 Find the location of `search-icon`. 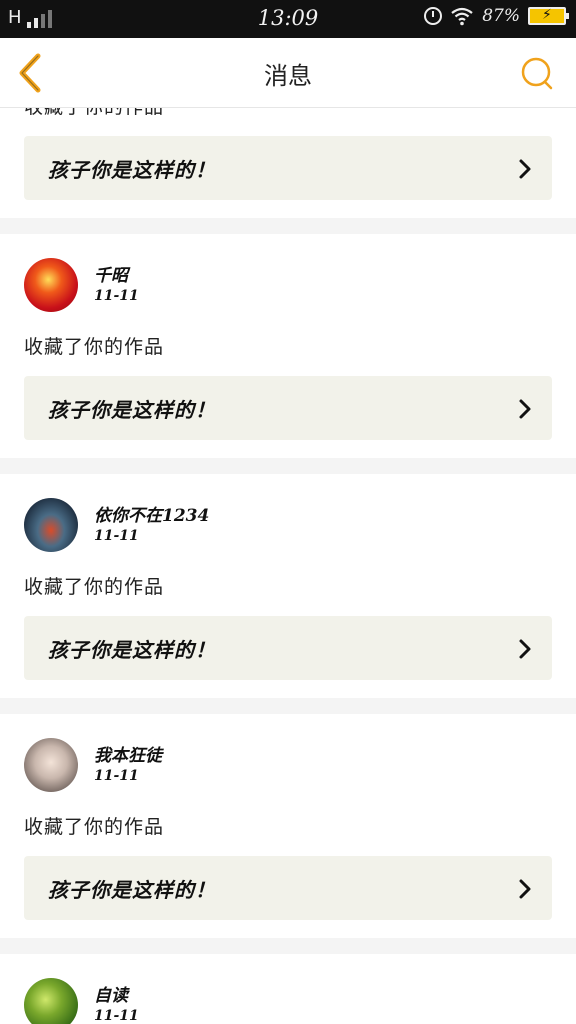

search-icon is located at coordinates (537, 73).